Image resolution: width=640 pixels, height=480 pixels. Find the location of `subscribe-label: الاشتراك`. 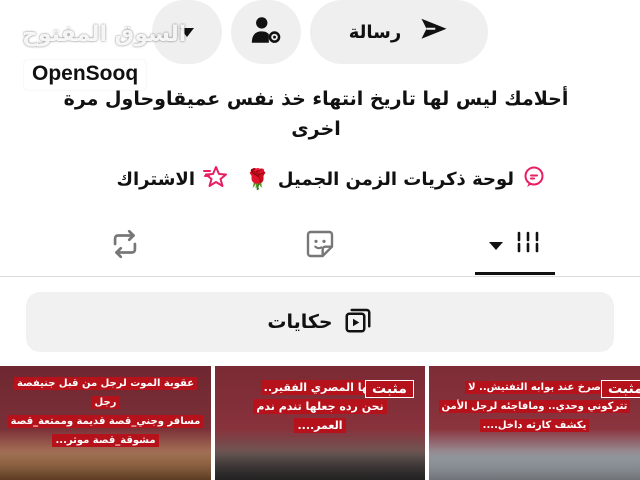

subscribe-label: الاشتراك is located at coordinates (156, 179).